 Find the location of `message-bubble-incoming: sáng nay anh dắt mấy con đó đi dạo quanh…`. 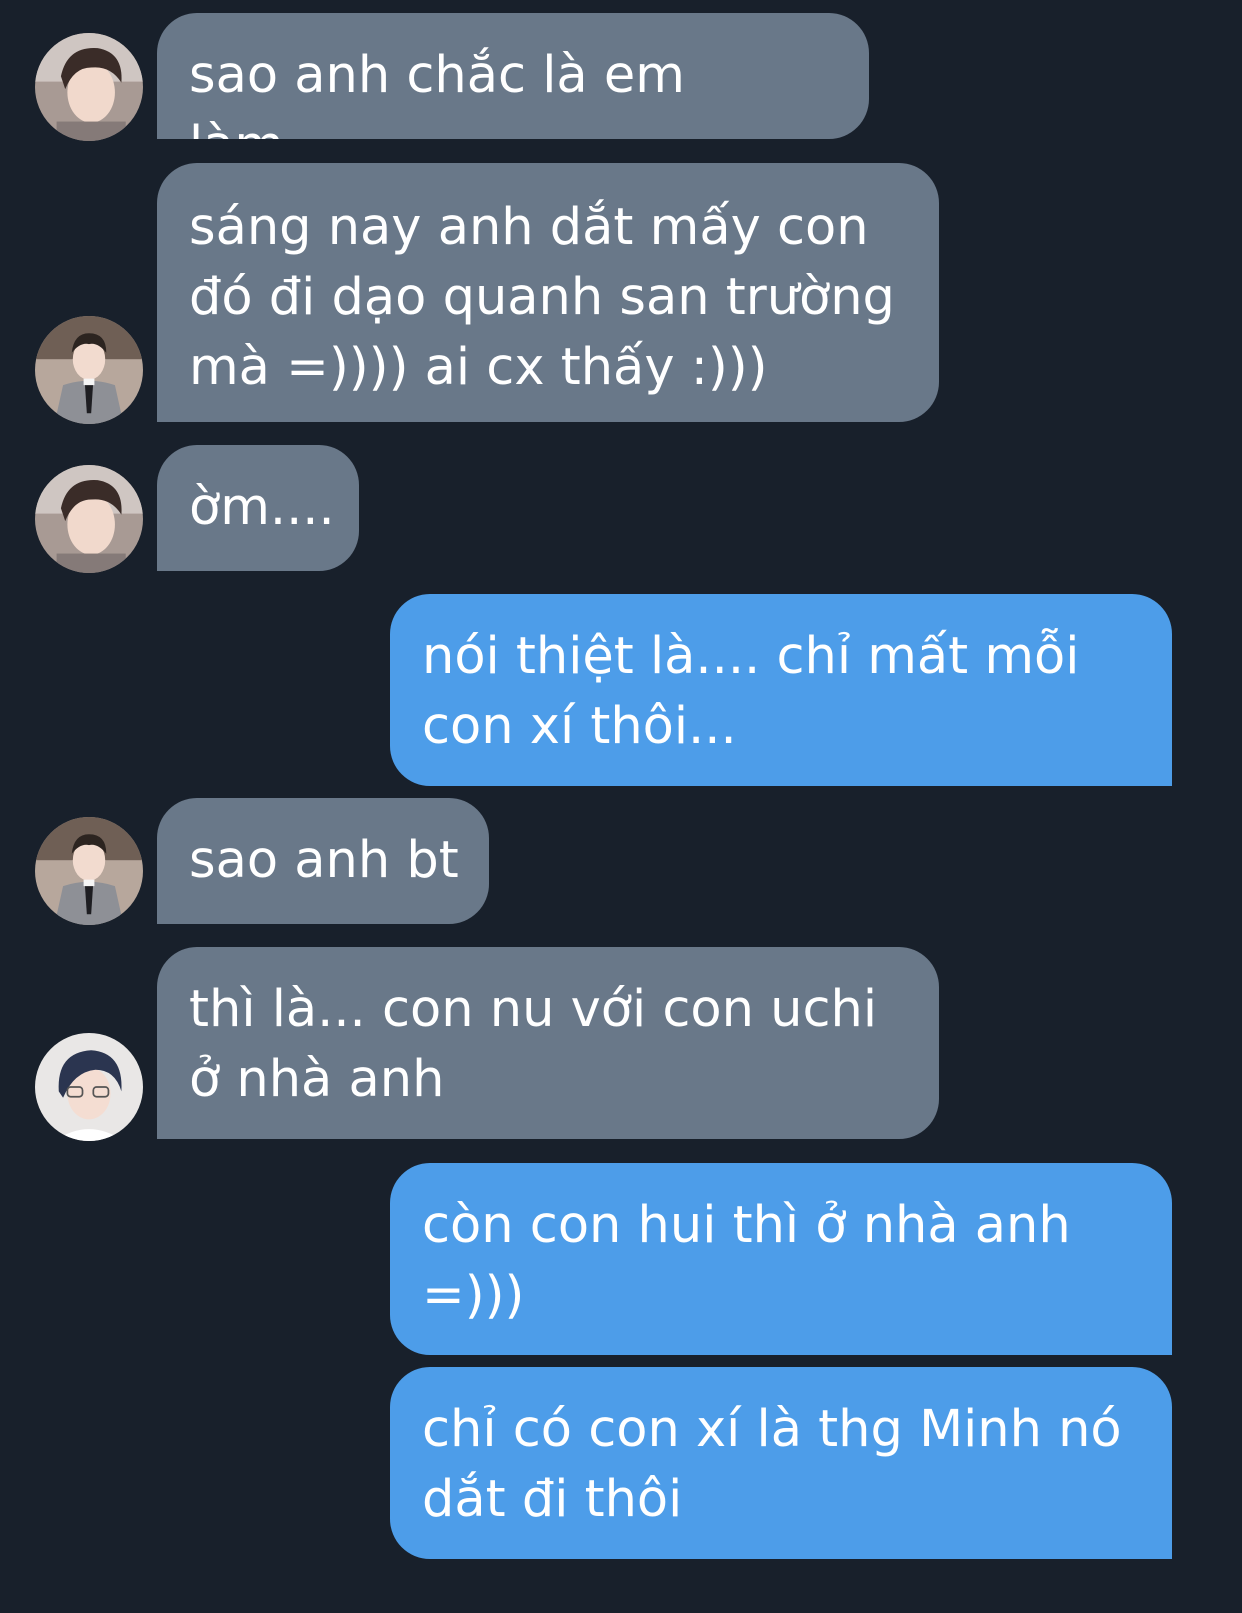

message-bubble-incoming: sáng nay anh dắt mấy con đó đi dạo quanh… is located at coordinates (548, 292).